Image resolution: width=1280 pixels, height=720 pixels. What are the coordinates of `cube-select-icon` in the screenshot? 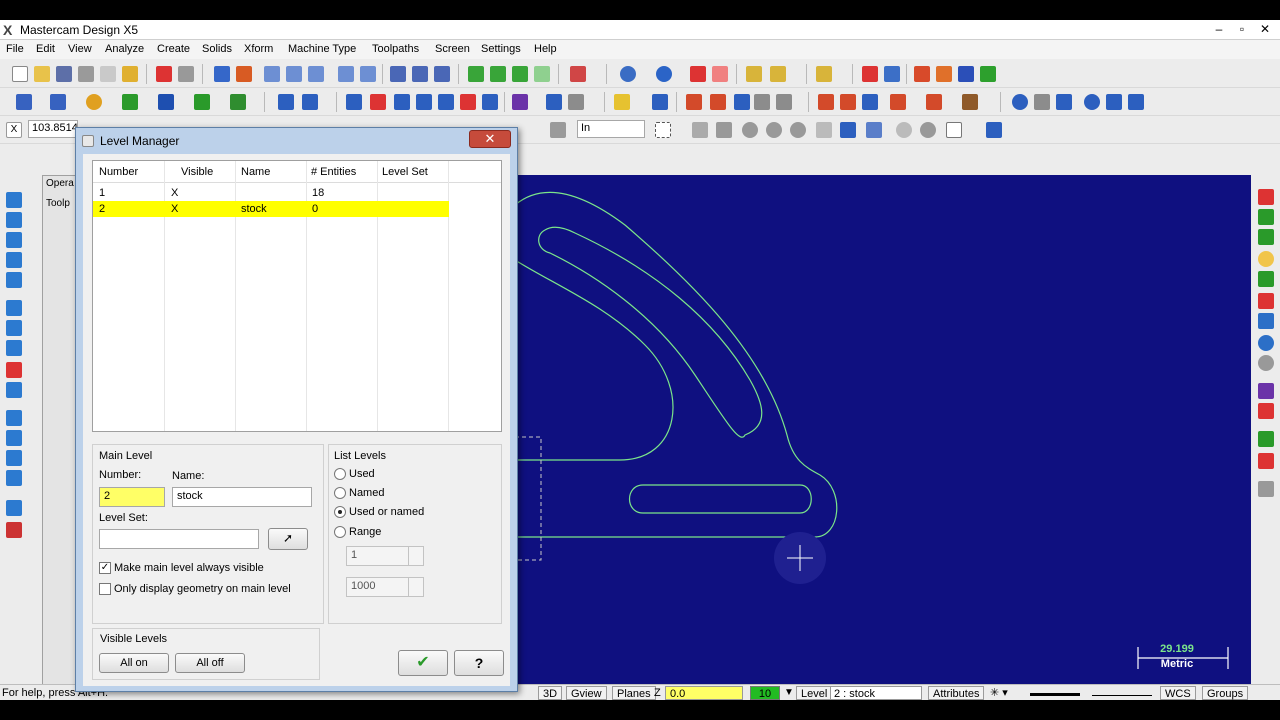 It's located at (994, 130).